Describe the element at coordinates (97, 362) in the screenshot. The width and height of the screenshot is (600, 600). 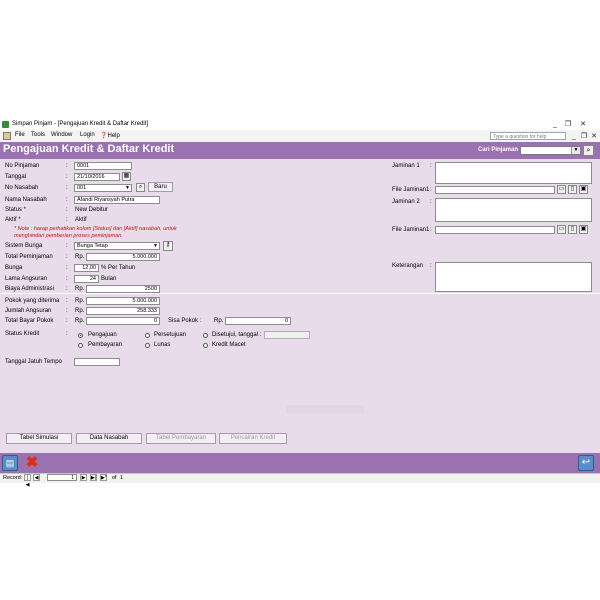
I see `tanggal-jatuh-tempo-field` at that location.